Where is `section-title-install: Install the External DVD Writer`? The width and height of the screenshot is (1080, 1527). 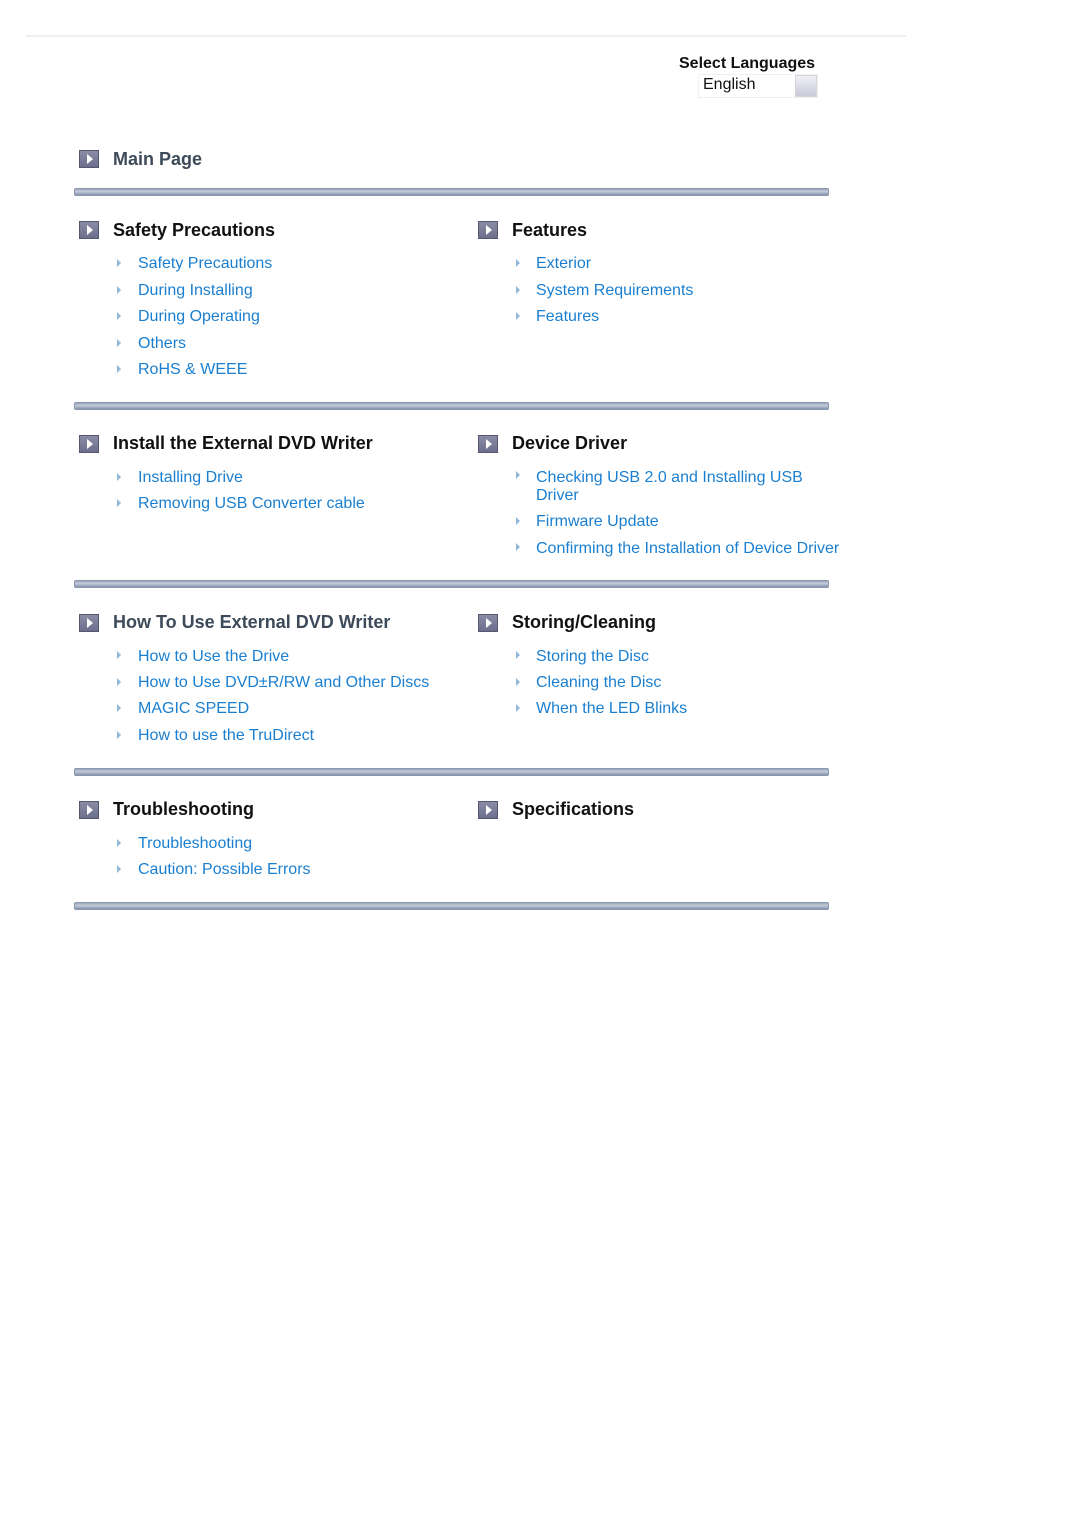 section-title-install: Install the External DVD Writer is located at coordinates (243, 443).